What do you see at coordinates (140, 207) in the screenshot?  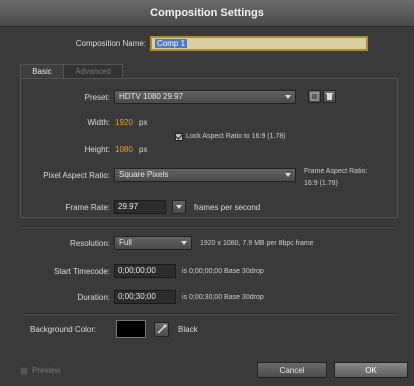 I see `frame-rate-field: 29.97` at bounding box center [140, 207].